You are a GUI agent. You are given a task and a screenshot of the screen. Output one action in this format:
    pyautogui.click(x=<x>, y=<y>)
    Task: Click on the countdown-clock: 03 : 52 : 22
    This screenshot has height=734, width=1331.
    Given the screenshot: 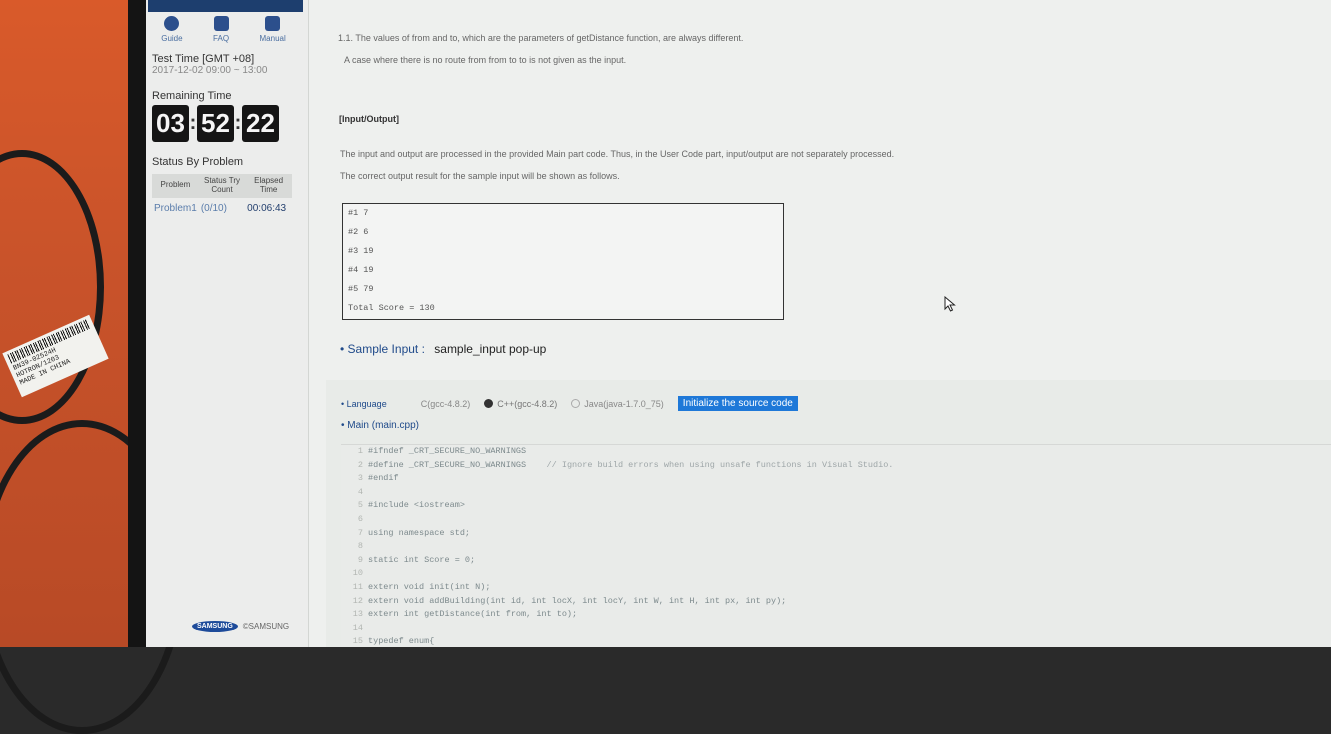 What is the action you would take?
    pyautogui.click(x=227, y=123)
    